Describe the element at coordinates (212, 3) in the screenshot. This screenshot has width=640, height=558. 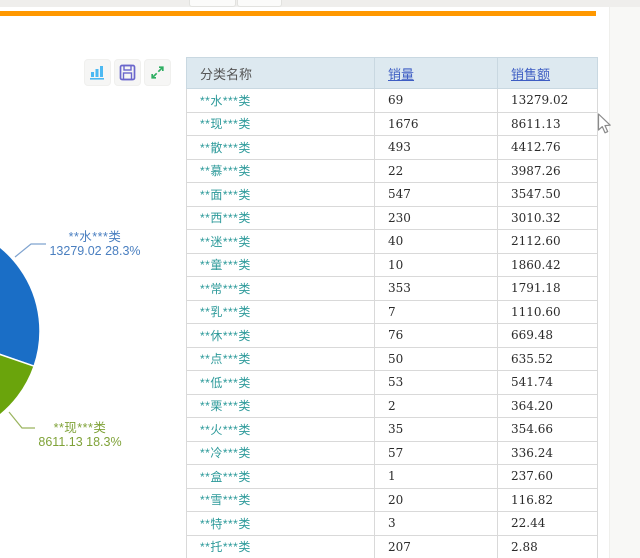
I see `clipped-tab-left` at that location.